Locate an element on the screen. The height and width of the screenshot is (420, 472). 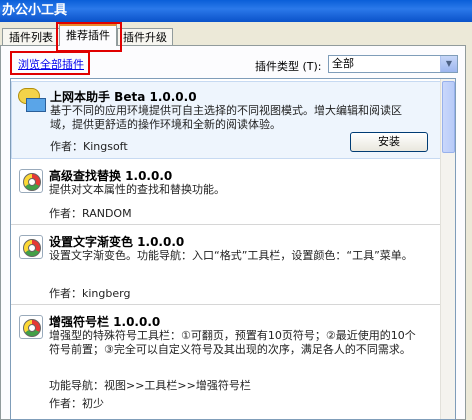
plugin-name: 设置文字渐变色 1.0.0.0 is located at coordinates (117, 242).